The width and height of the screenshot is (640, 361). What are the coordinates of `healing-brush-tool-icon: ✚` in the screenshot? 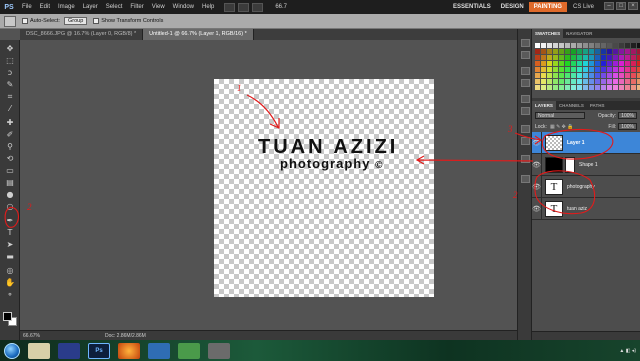 It's located at (10, 122).